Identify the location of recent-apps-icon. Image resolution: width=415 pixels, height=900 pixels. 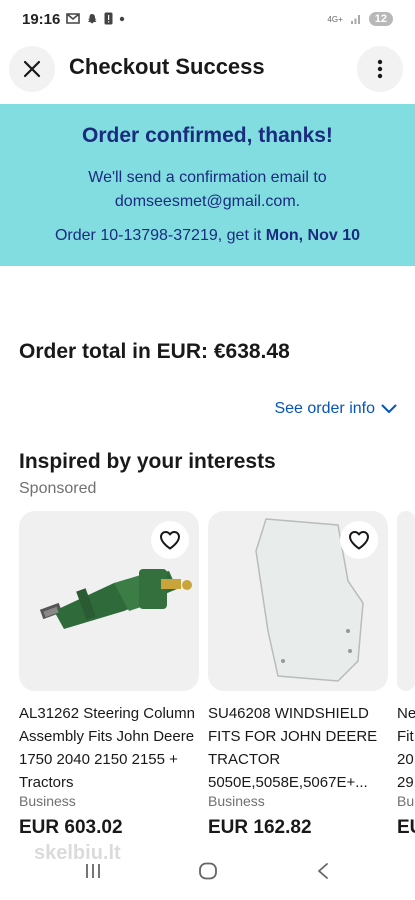
(93, 871).